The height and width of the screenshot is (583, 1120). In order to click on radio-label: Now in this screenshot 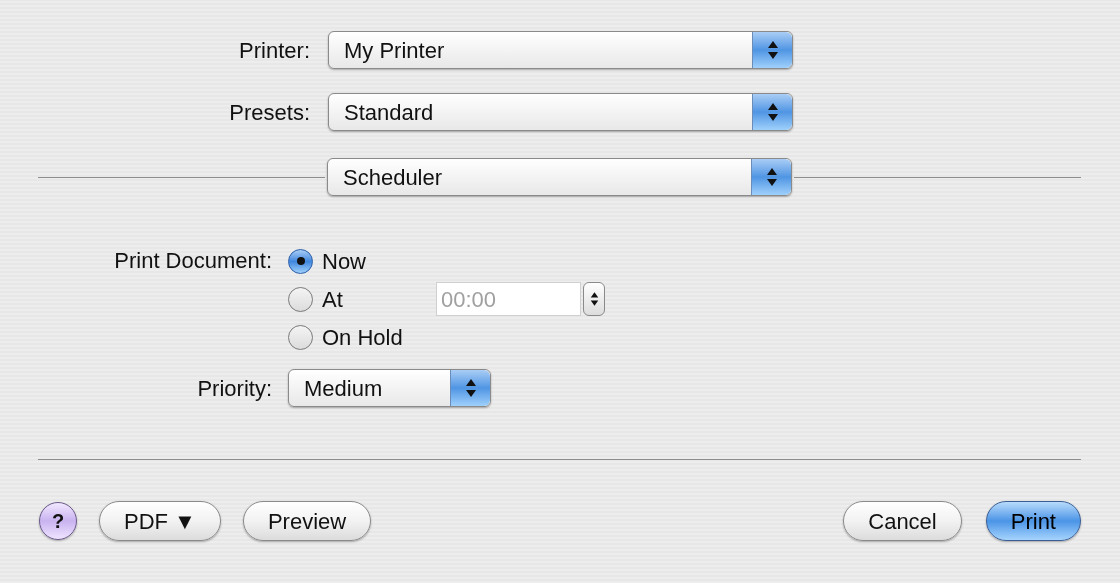, I will do `click(344, 261)`.